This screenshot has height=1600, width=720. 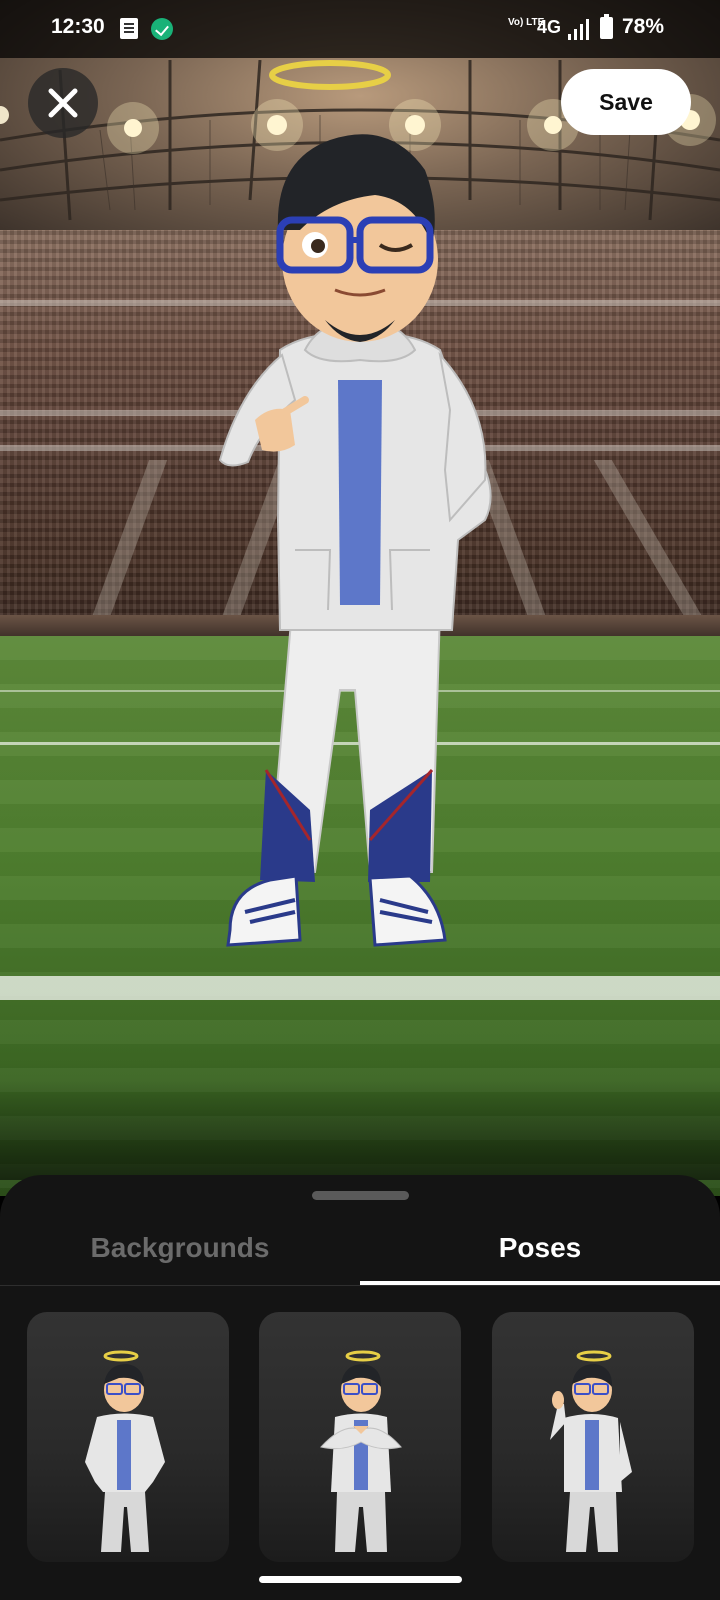 I want to click on yard-line, so click(x=360, y=988).